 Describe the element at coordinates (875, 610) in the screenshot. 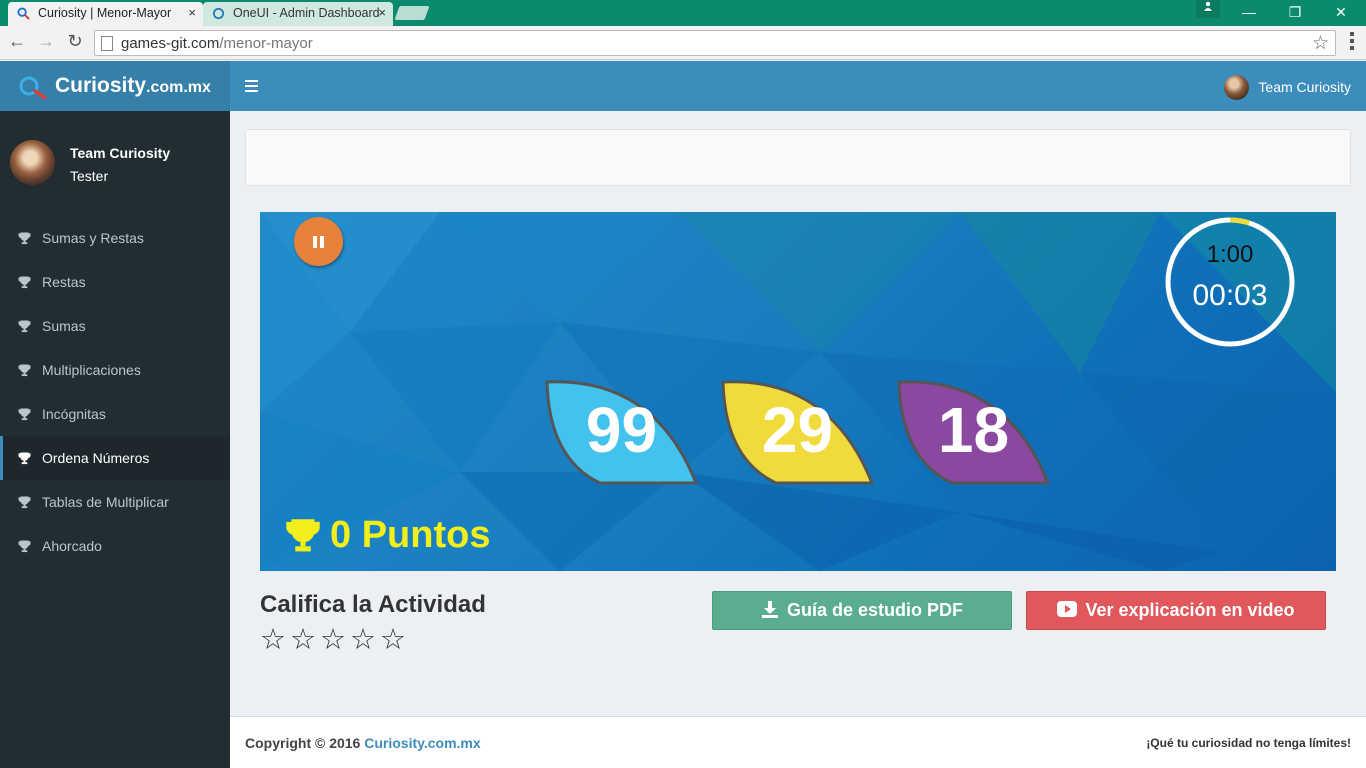

I see `pdf-button-label: Guía de estudio PDF` at that location.